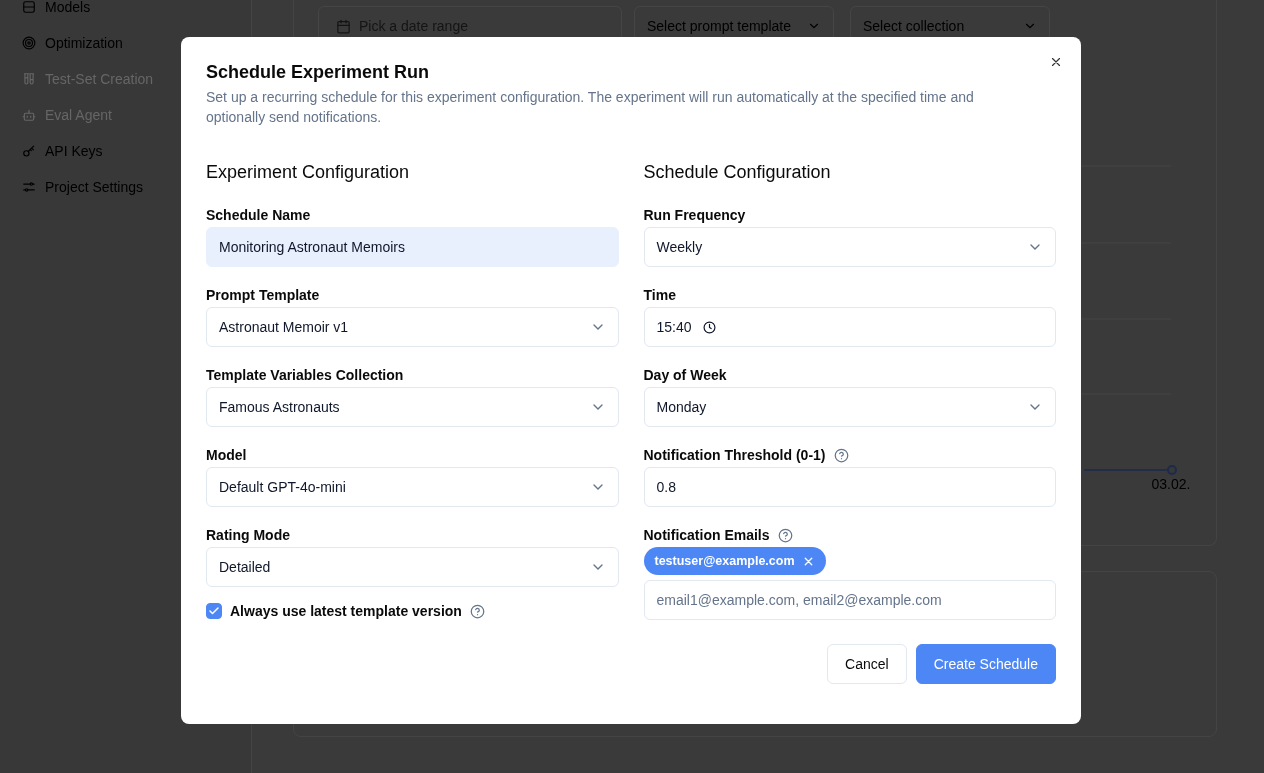 The width and height of the screenshot is (1264, 773). I want to click on check-icon, so click(214, 611).